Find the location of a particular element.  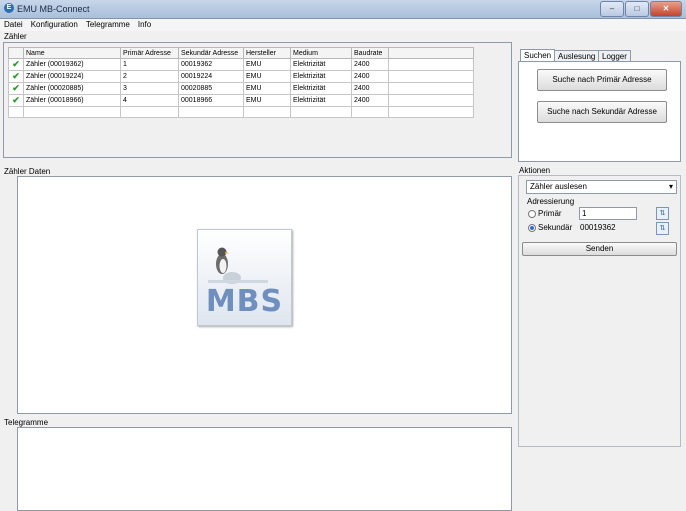

window-title: EMU MB-Connect is located at coordinates (53, 9).